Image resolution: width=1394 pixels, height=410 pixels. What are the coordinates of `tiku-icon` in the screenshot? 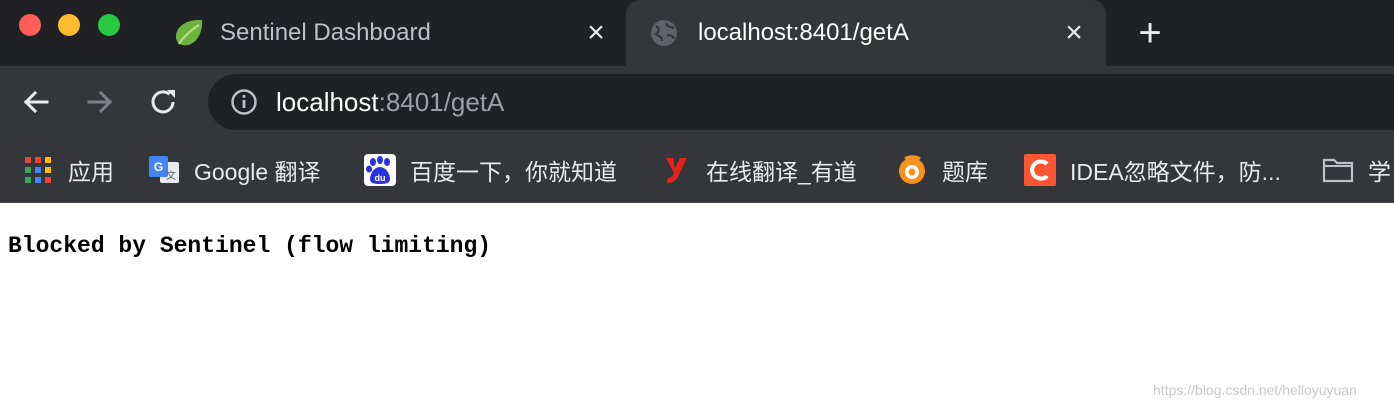 It's located at (912, 170).